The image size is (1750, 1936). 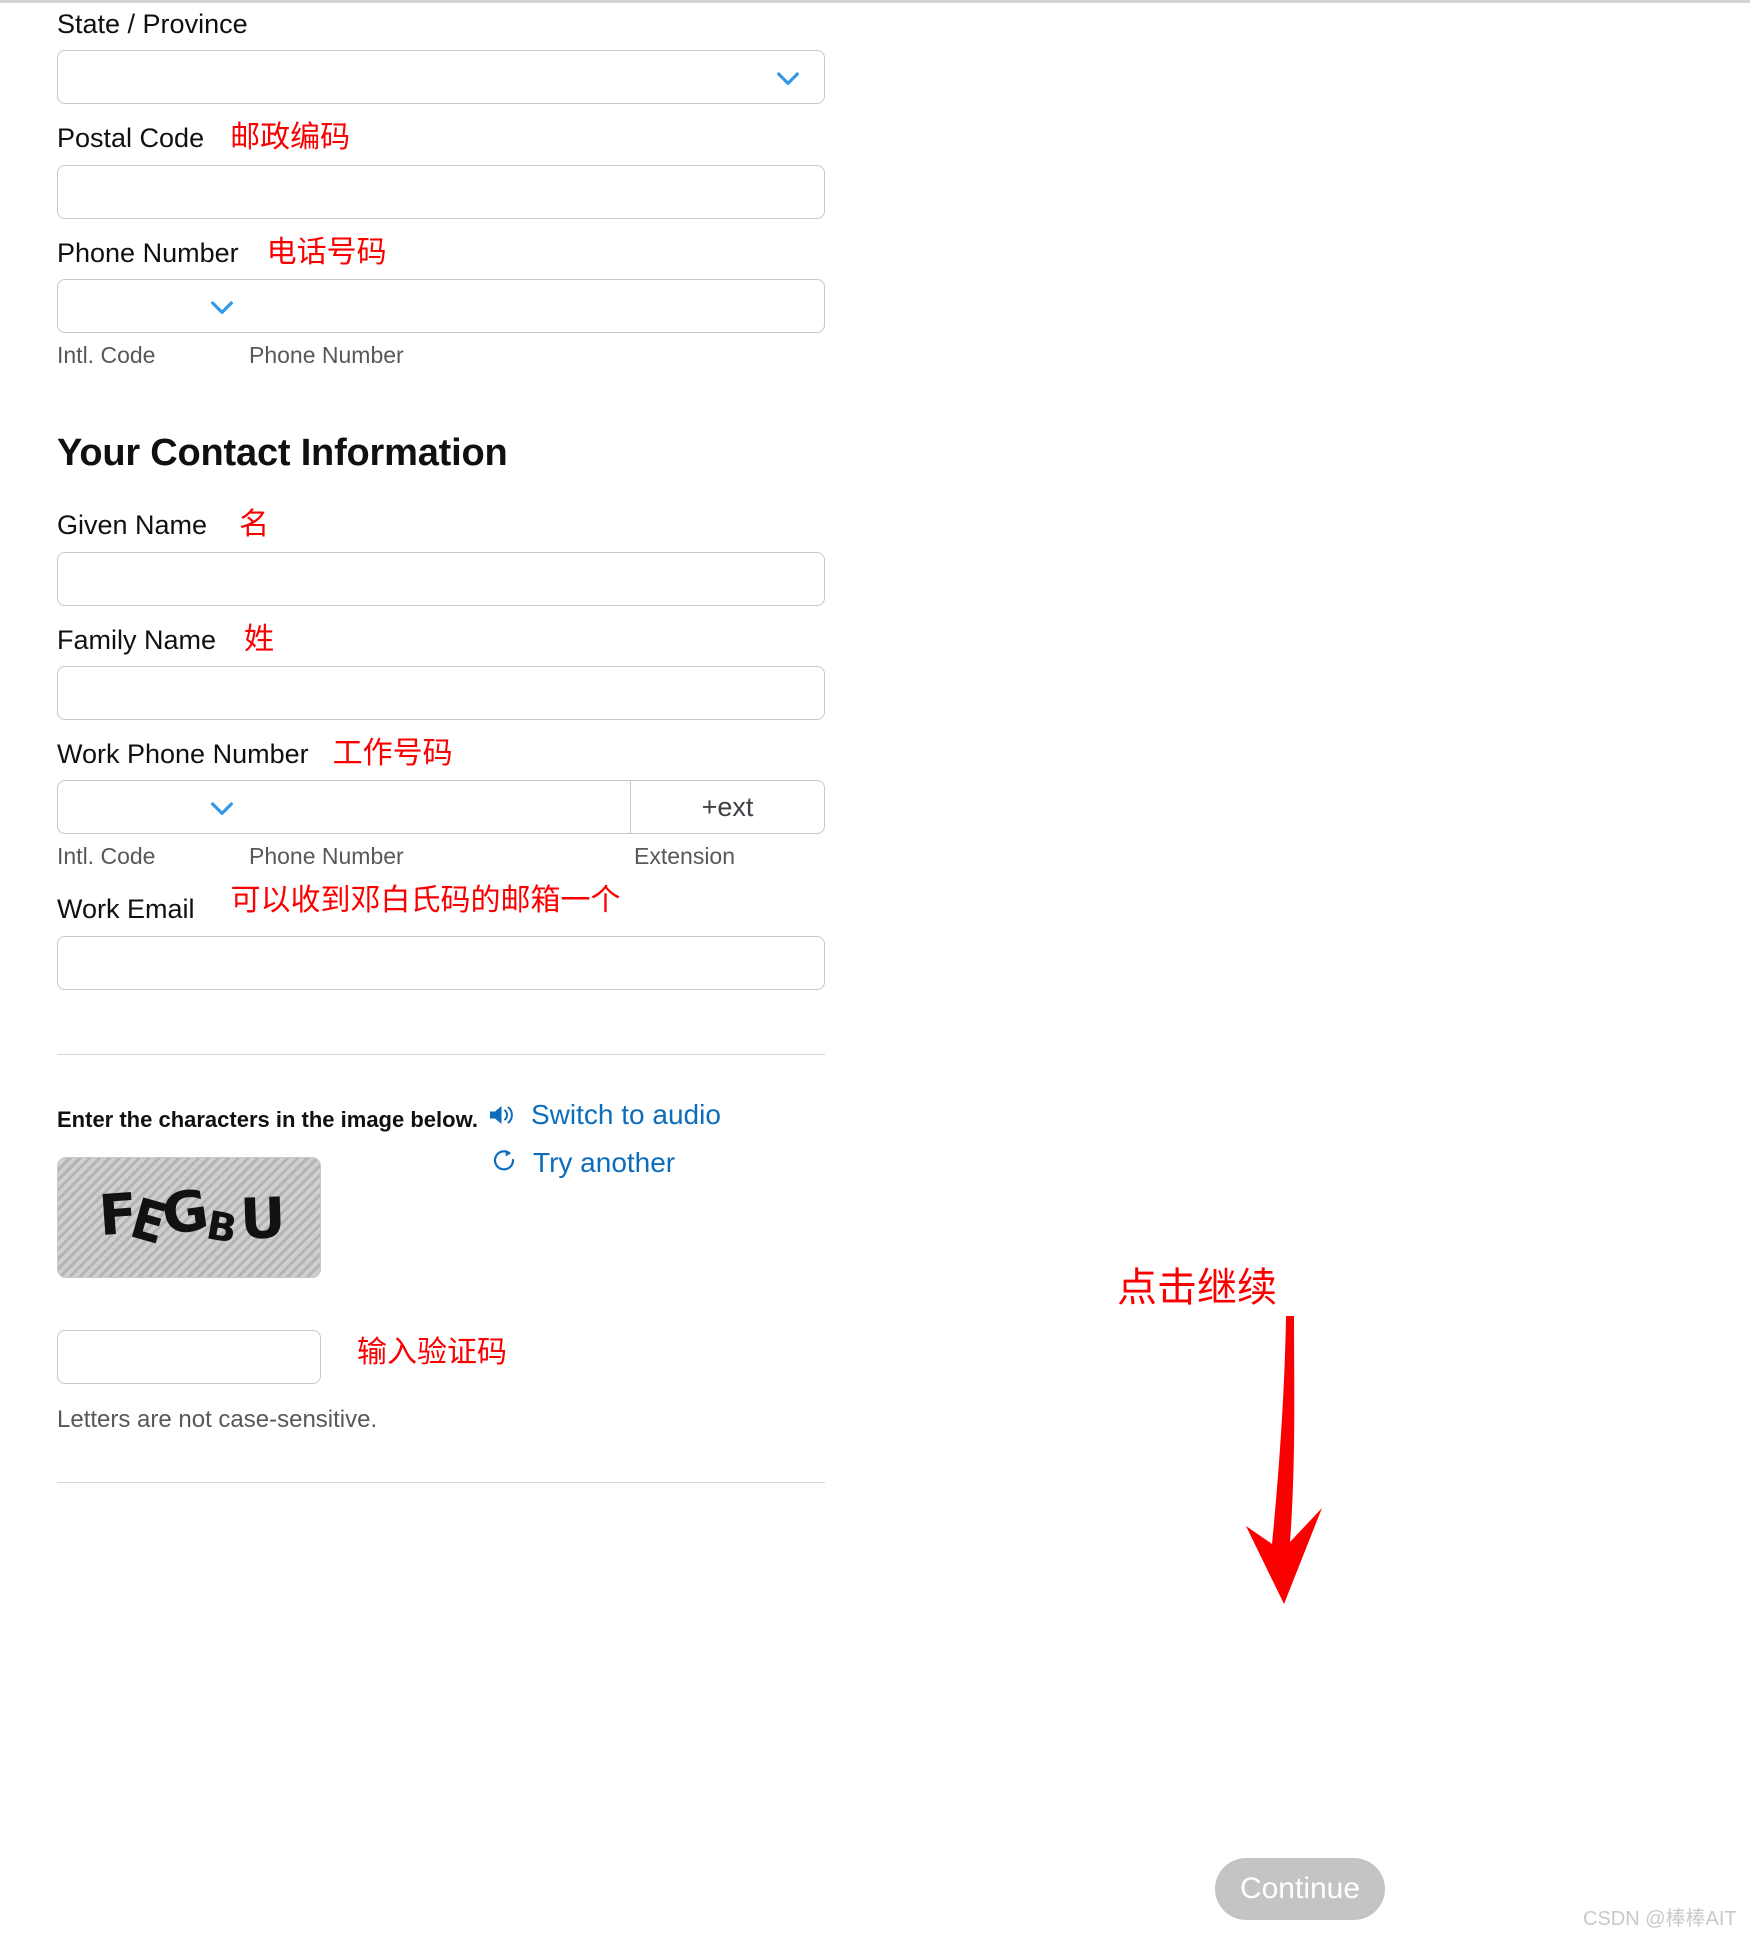 I want to click on phone-number-annotation: 电话号码, so click(x=326, y=252).